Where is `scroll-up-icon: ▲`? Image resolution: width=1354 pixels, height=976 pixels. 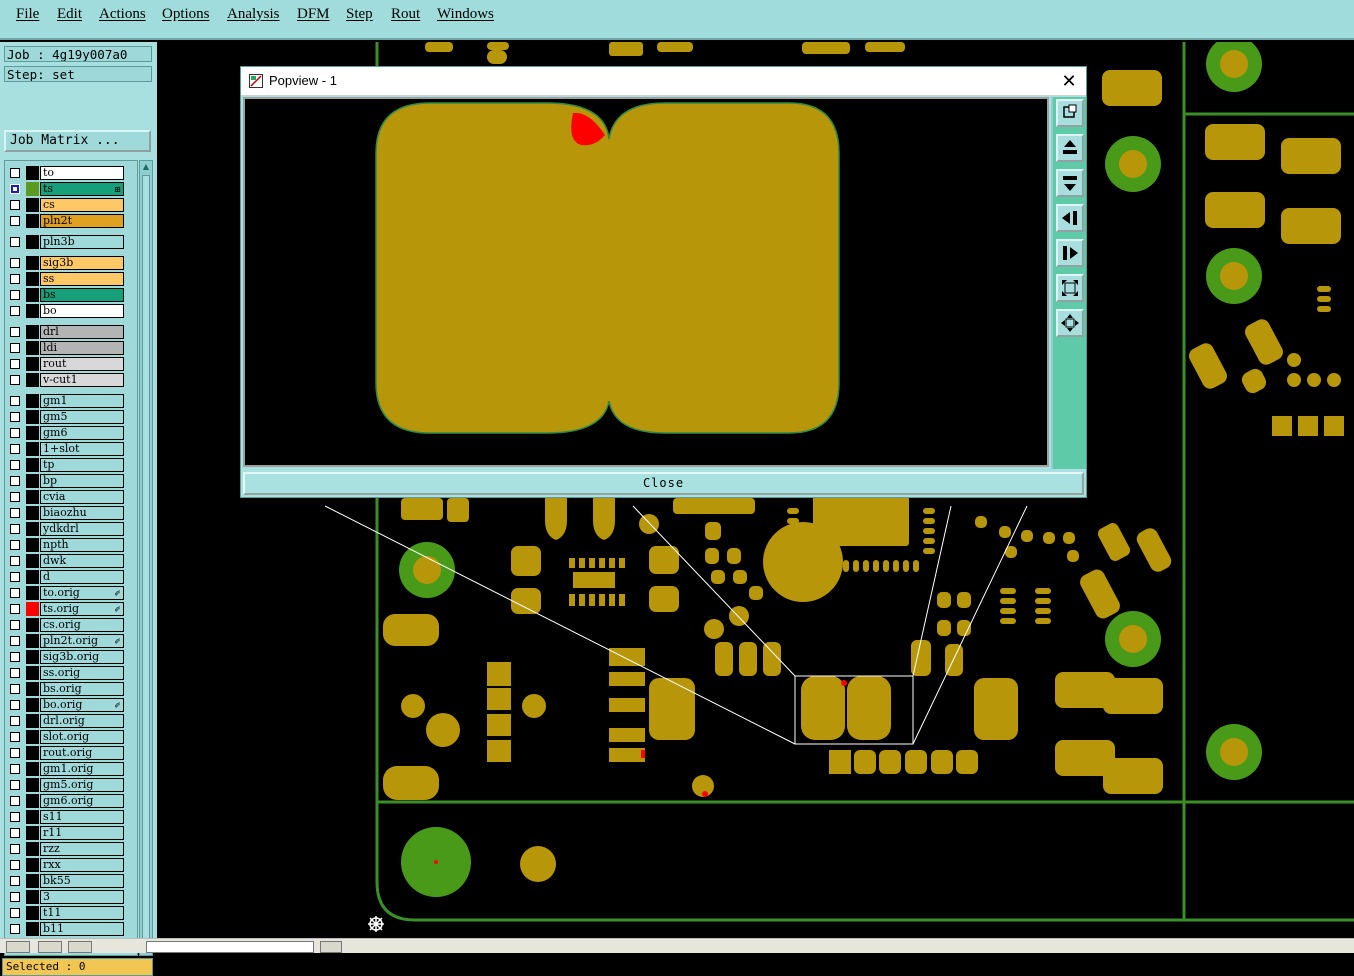 scroll-up-icon: ▲ is located at coordinates (146, 167).